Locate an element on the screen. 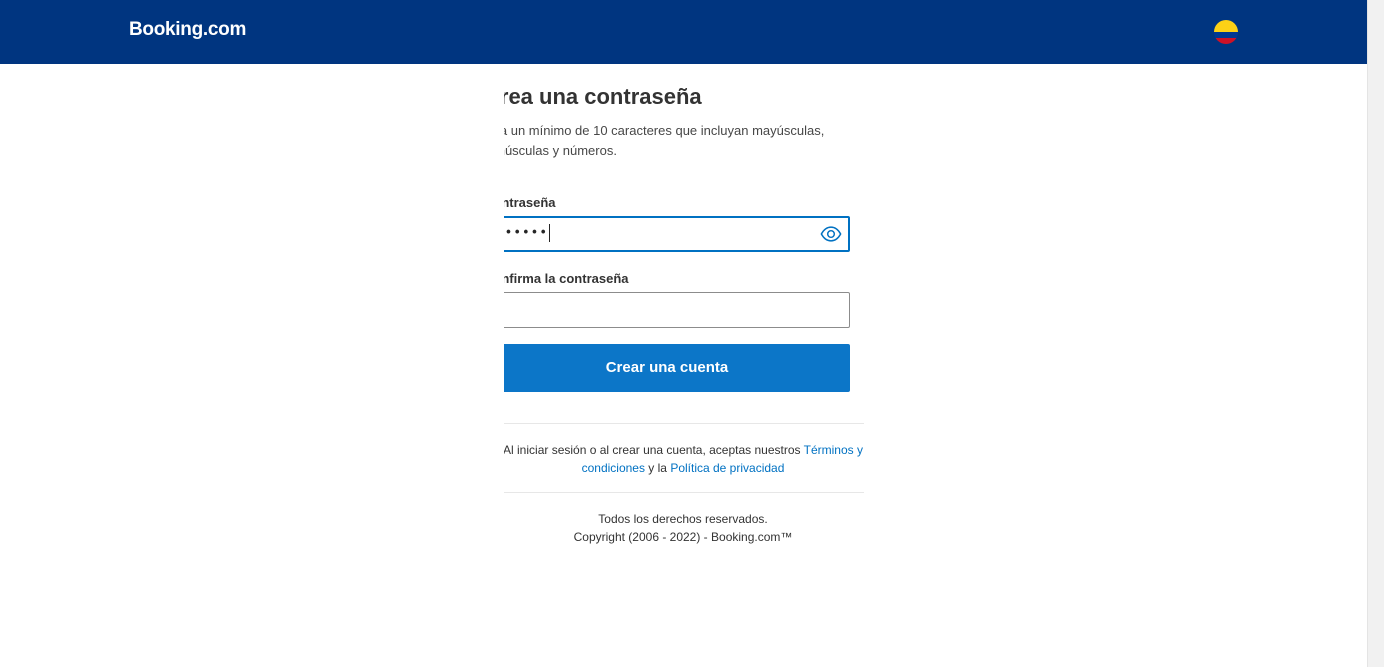 This screenshot has height=667, width=1384. footer-rights: Todos los derechos reservados. is located at coordinates (683, 519).